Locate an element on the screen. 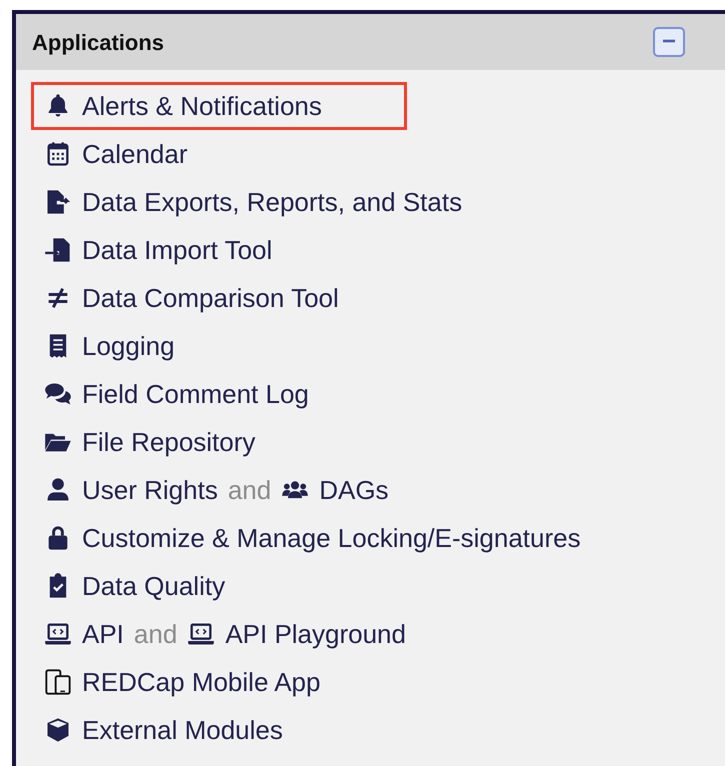  devices-icon is located at coordinates (58, 682).